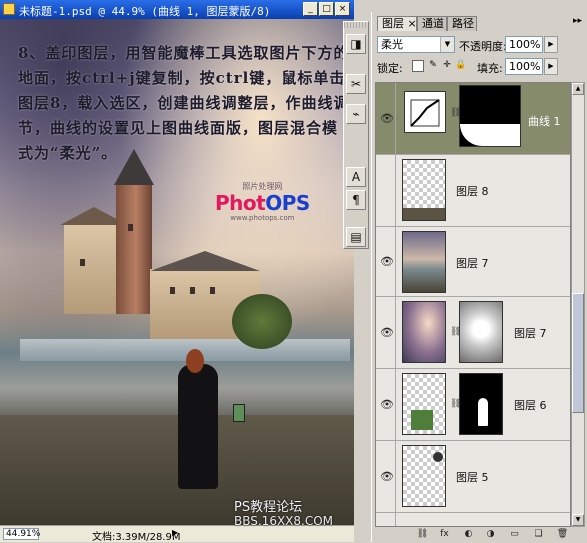 This screenshot has height=543, width=587. What do you see at coordinates (356, 44) in the screenshot?
I see `history-brush-icon: ◨` at bounding box center [356, 44].